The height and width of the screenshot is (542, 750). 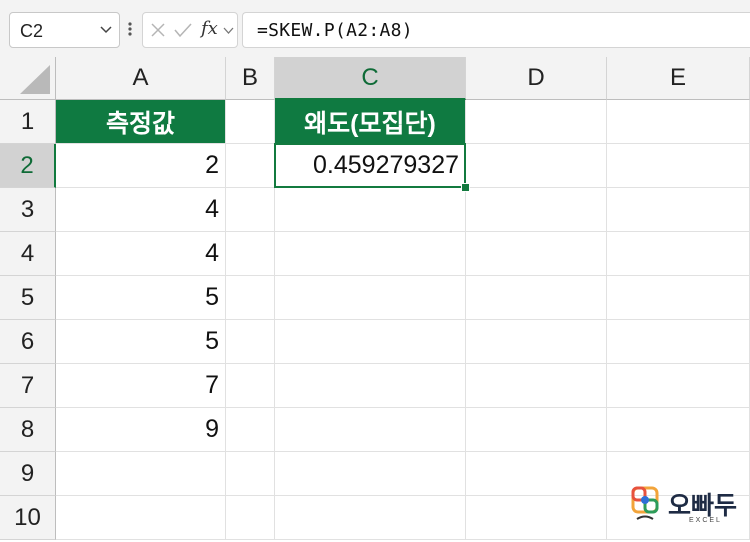 What do you see at coordinates (536, 298) in the screenshot?
I see `cell-d5` at bounding box center [536, 298].